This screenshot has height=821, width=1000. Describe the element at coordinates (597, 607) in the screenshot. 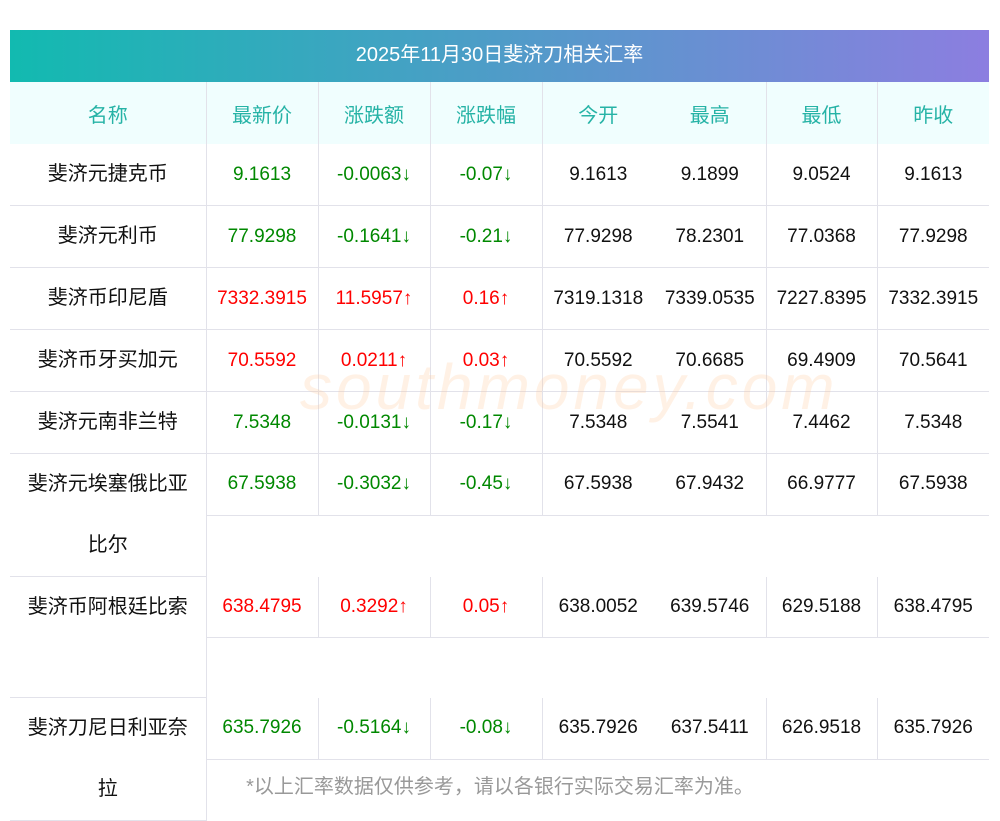

I see `cell-open: 638.0052` at that location.